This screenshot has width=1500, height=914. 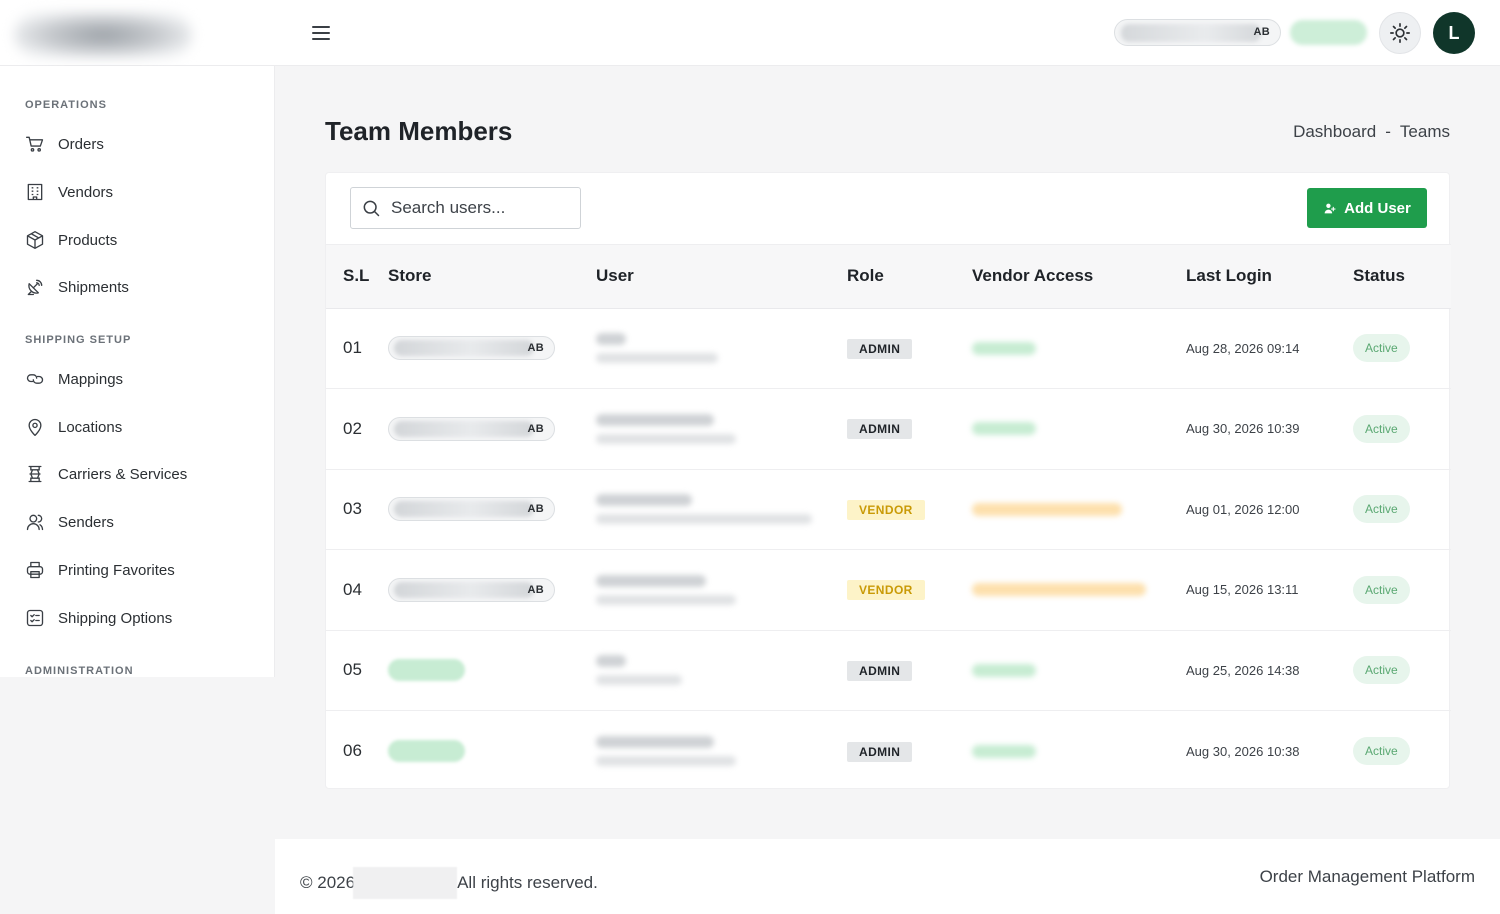 What do you see at coordinates (103, 35) in the screenshot?
I see `brand-logo` at bounding box center [103, 35].